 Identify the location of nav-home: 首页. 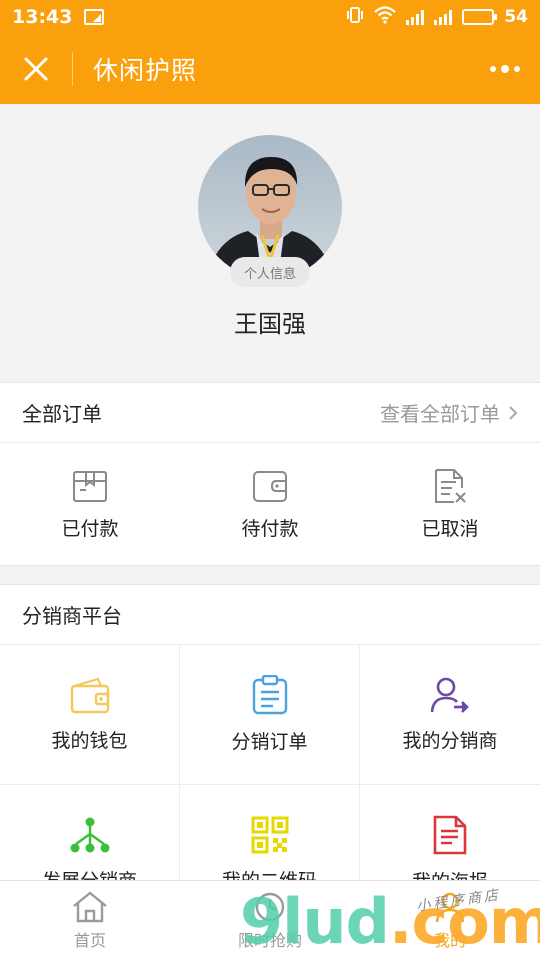
(90, 920).